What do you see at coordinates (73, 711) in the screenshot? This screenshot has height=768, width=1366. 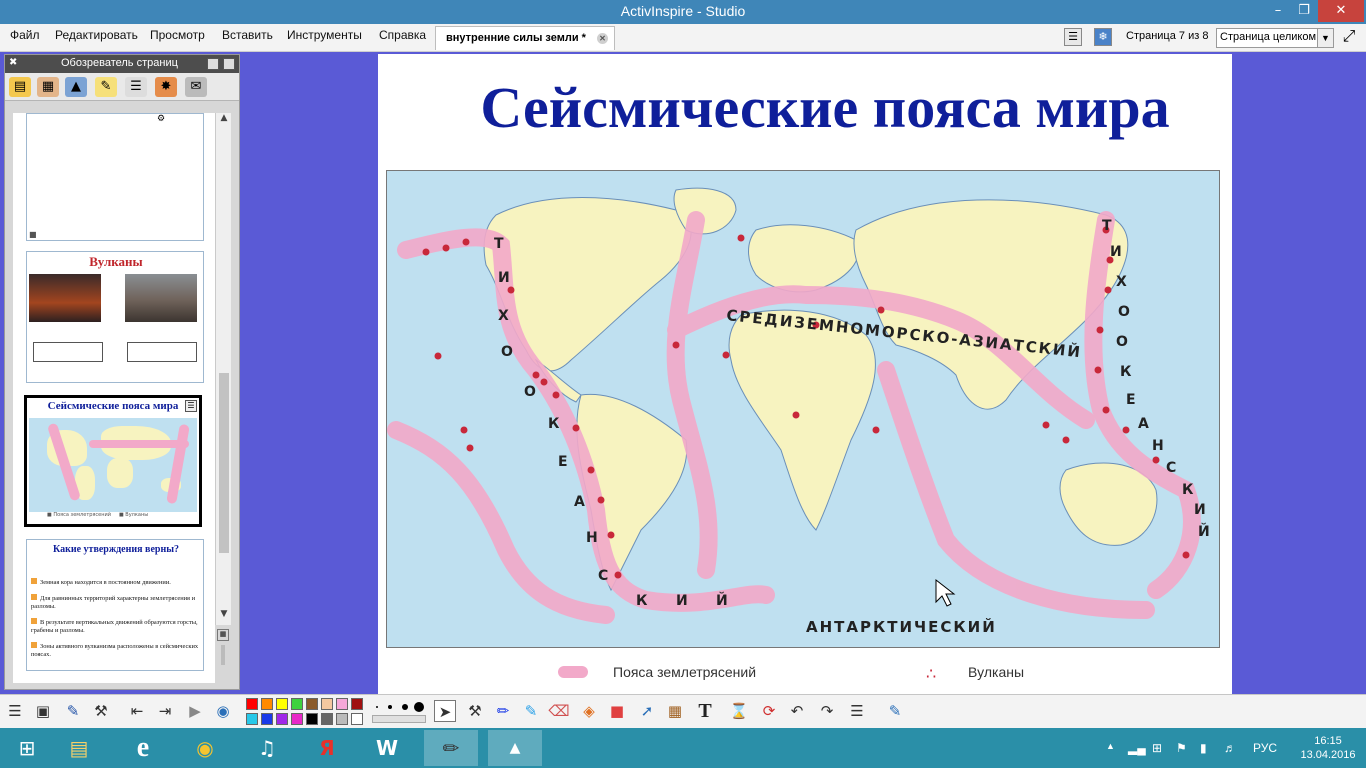 I see `desktop-annotate-icon: ✎` at bounding box center [73, 711].